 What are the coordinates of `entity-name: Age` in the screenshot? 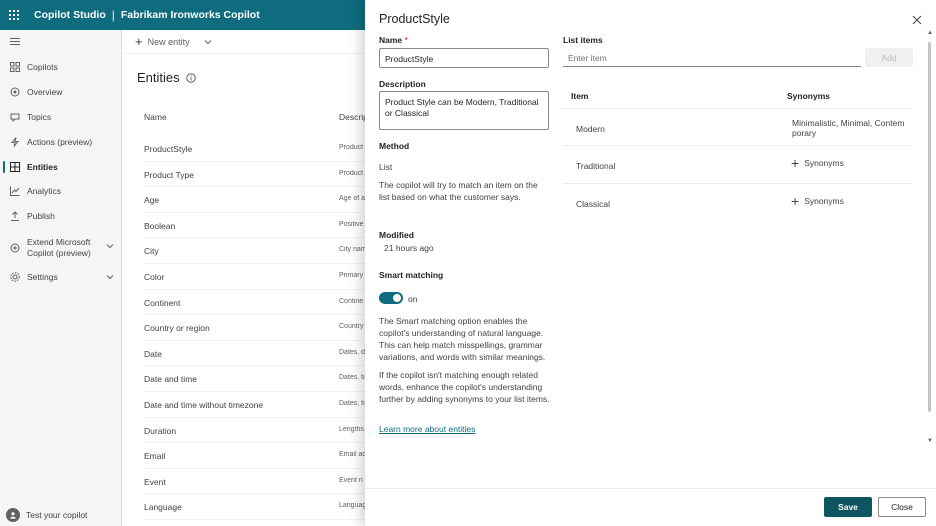 It's located at (152, 200).